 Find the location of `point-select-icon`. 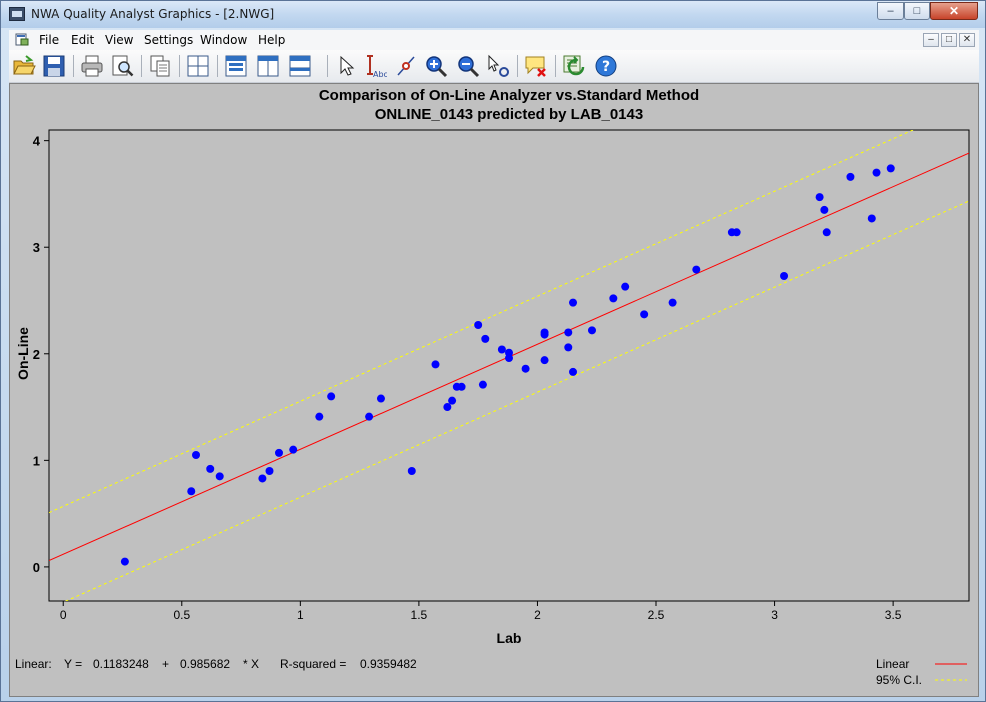

point-select-icon is located at coordinates (498, 66).